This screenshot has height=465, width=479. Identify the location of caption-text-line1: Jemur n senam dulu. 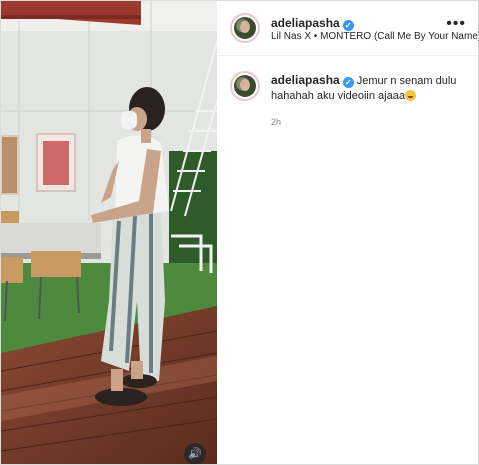
(406, 81).